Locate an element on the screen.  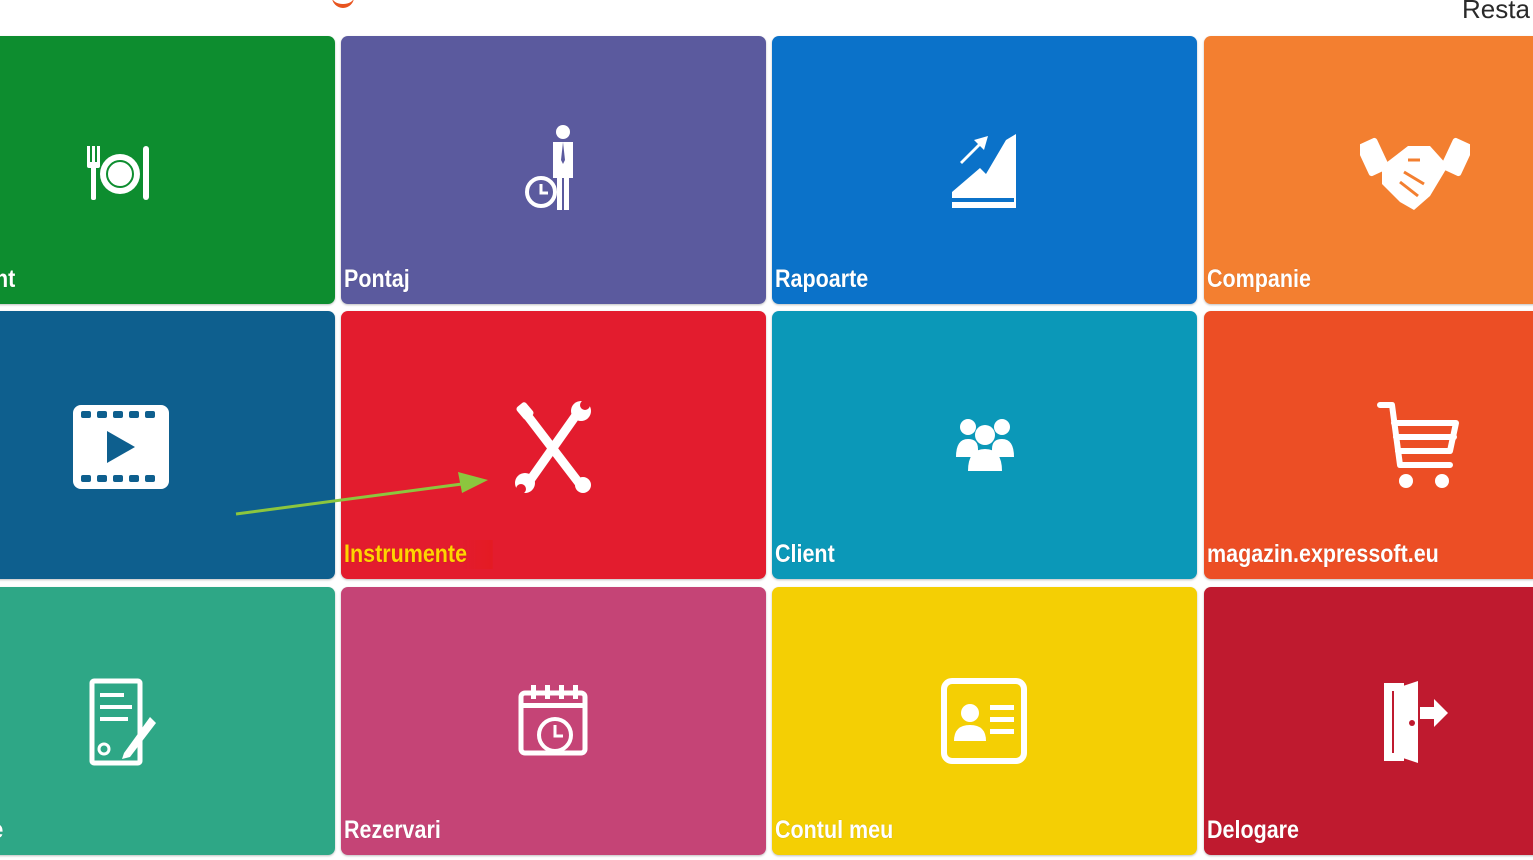
header-title: Resta is located at coordinates (1496, 12).